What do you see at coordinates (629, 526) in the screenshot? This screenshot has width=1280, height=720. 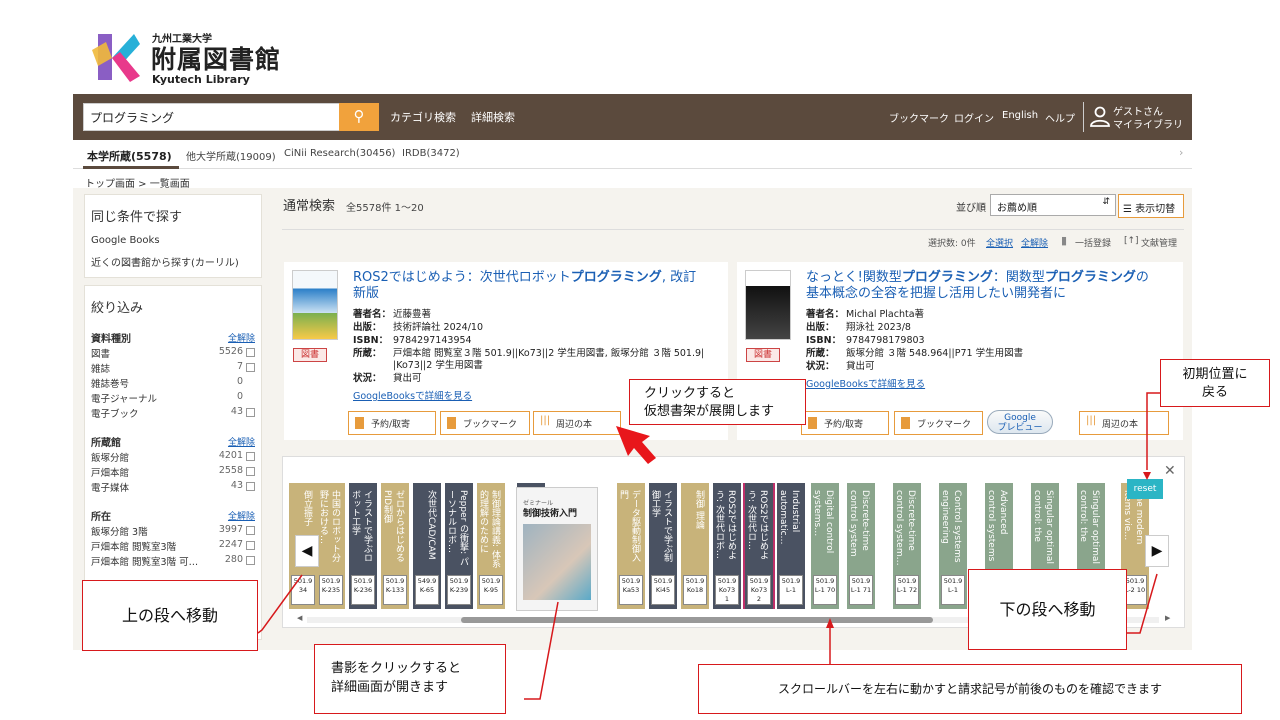 I see `spine-title: データ駆動制御入門` at bounding box center [629, 526].